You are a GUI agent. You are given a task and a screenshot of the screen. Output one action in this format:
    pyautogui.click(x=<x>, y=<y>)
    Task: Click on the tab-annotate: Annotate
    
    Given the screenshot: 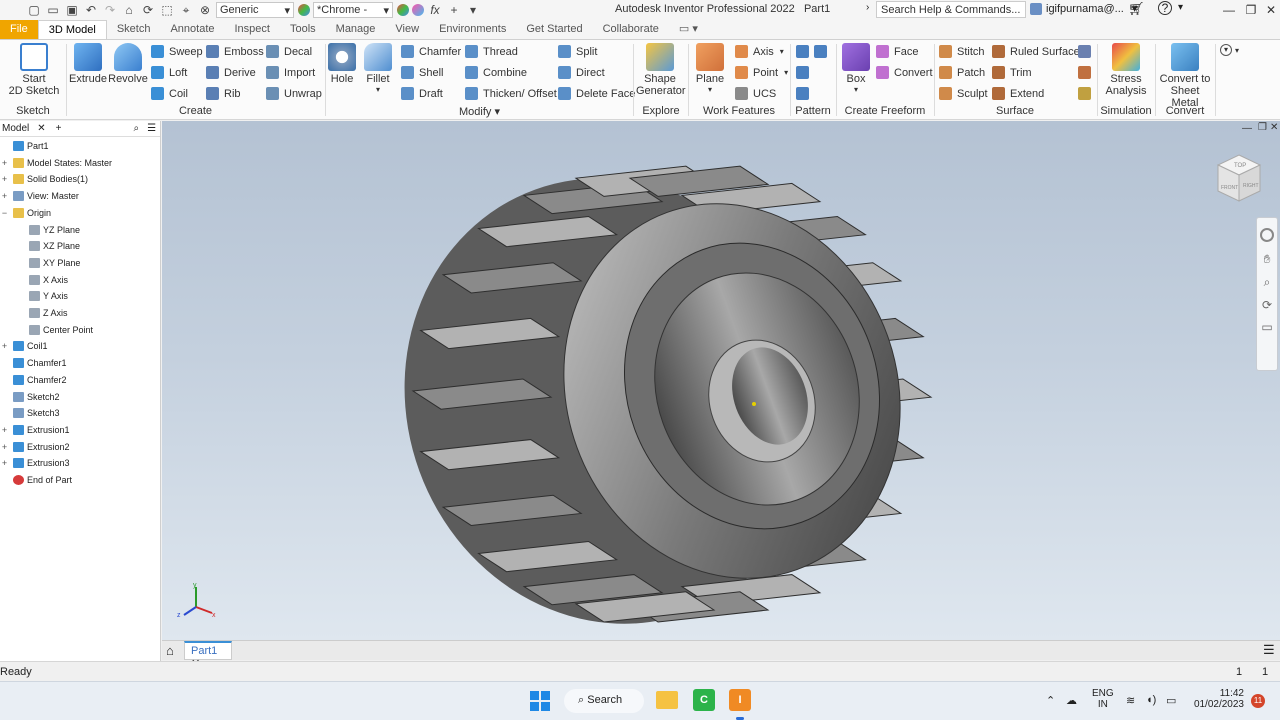 What is the action you would take?
    pyautogui.click(x=192, y=29)
    